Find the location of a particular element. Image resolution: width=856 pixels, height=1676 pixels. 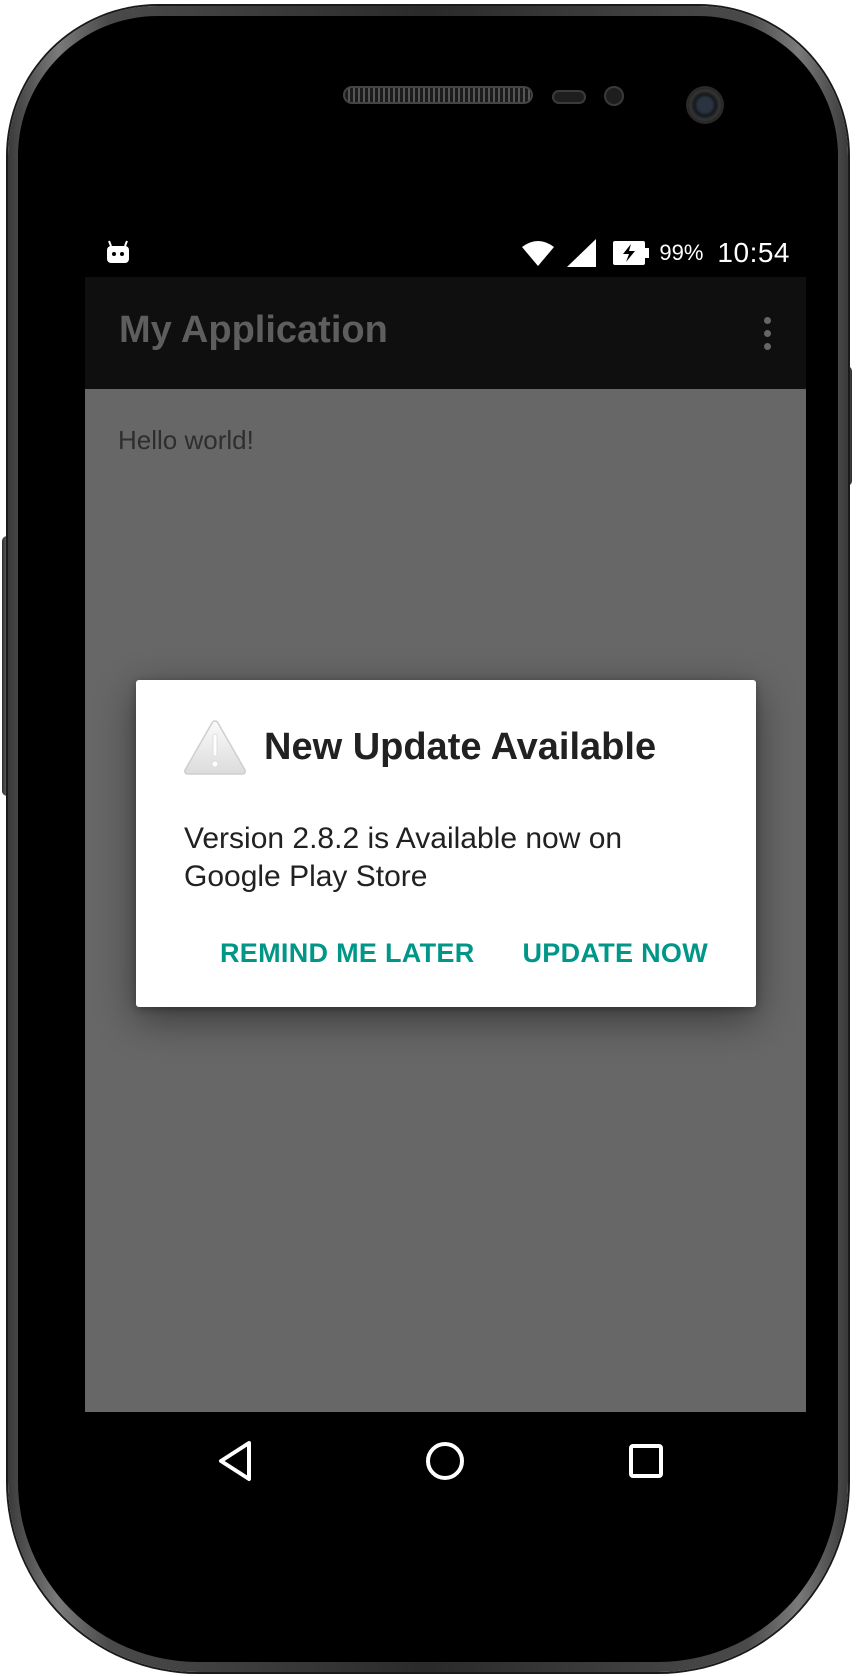

light-sensor is located at coordinates (614, 96).